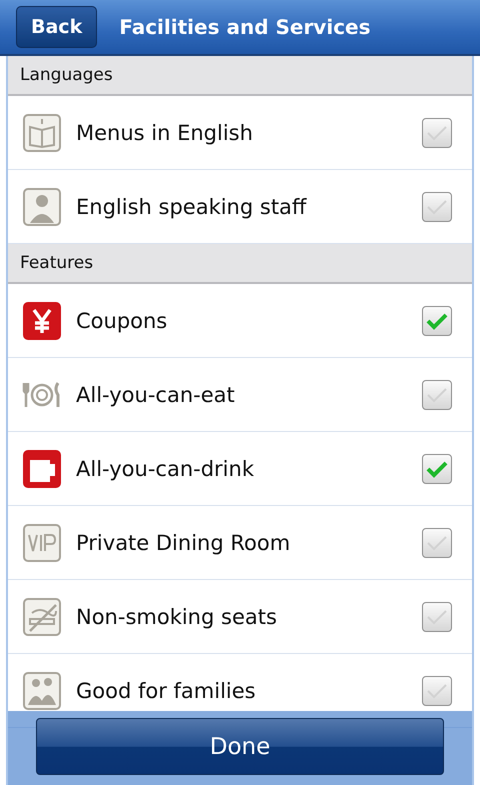 Image resolution: width=480 pixels, height=785 pixels. What do you see at coordinates (245, 27) in the screenshot?
I see `screen-title: Facilities and Services` at bounding box center [245, 27].